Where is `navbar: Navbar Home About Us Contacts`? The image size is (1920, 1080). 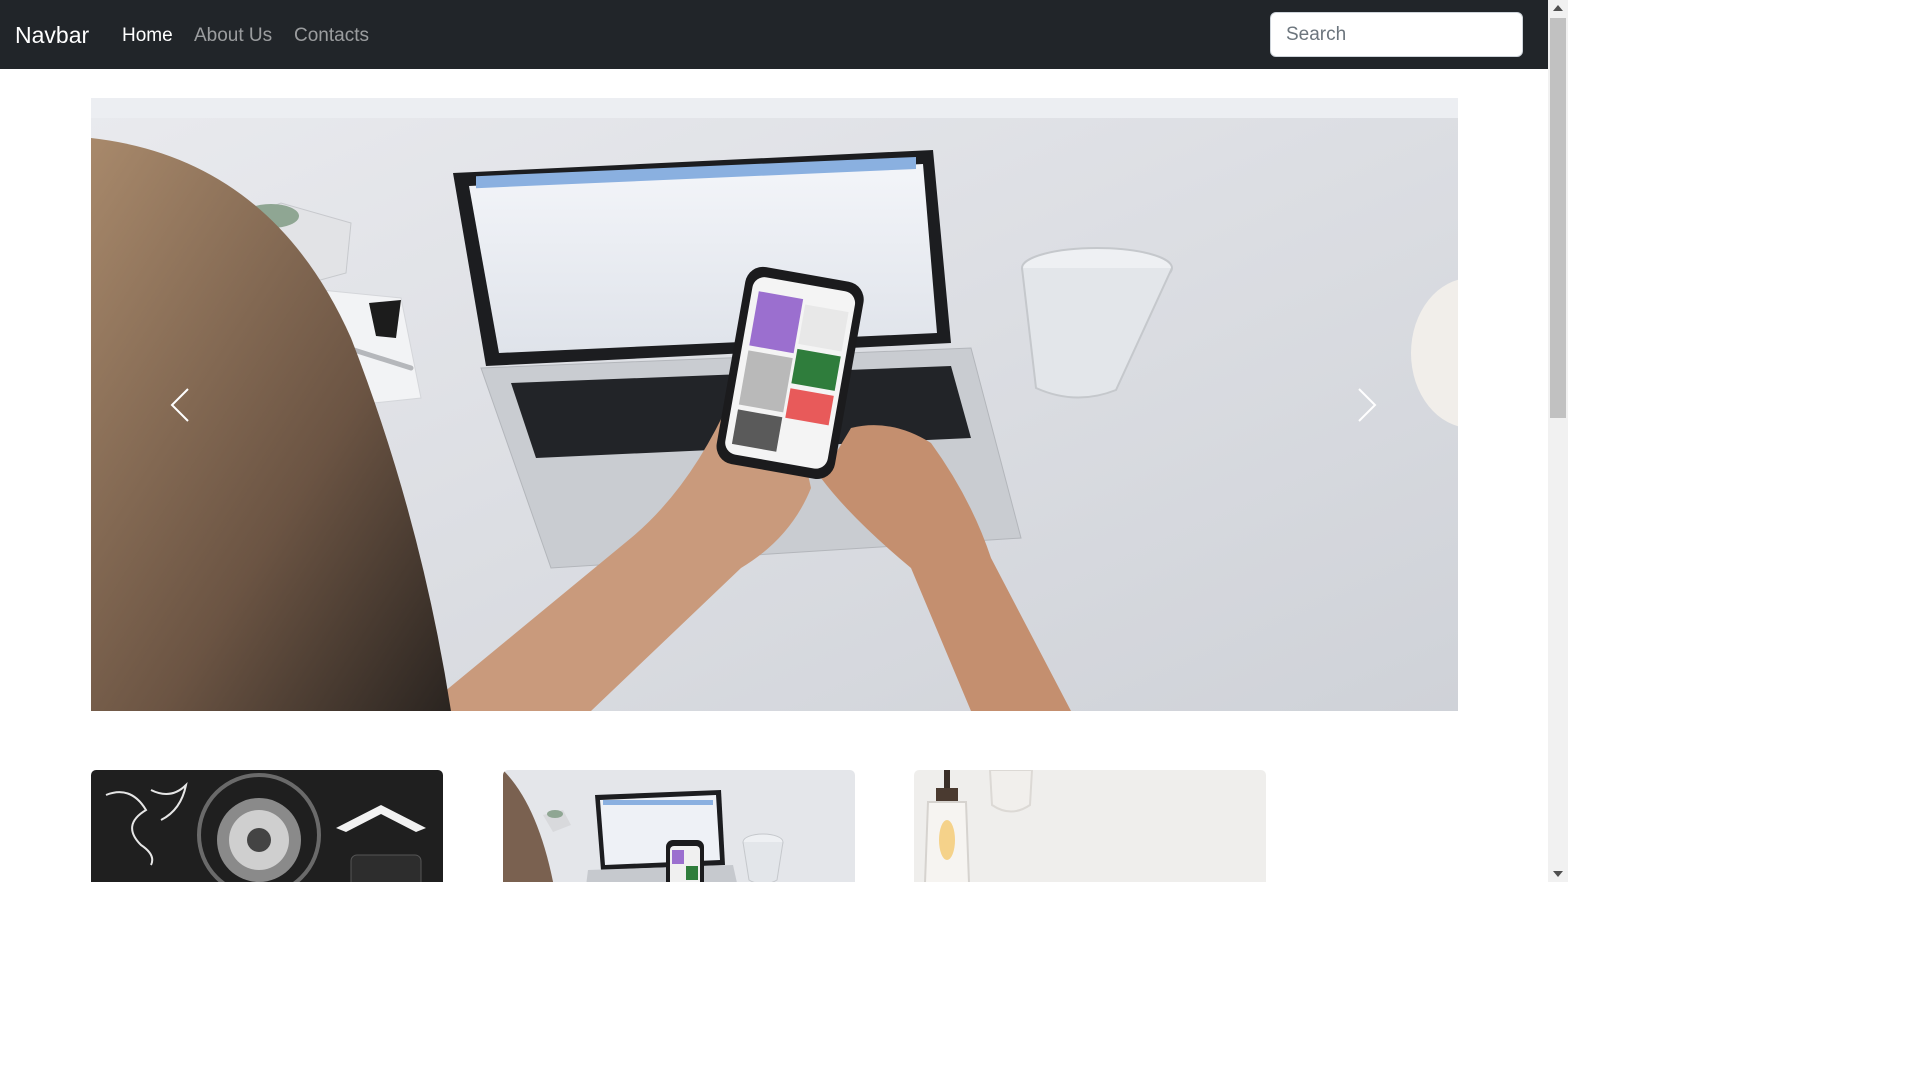 navbar: Navbar Home About Us Contacts is located at coordinates (774, 34).